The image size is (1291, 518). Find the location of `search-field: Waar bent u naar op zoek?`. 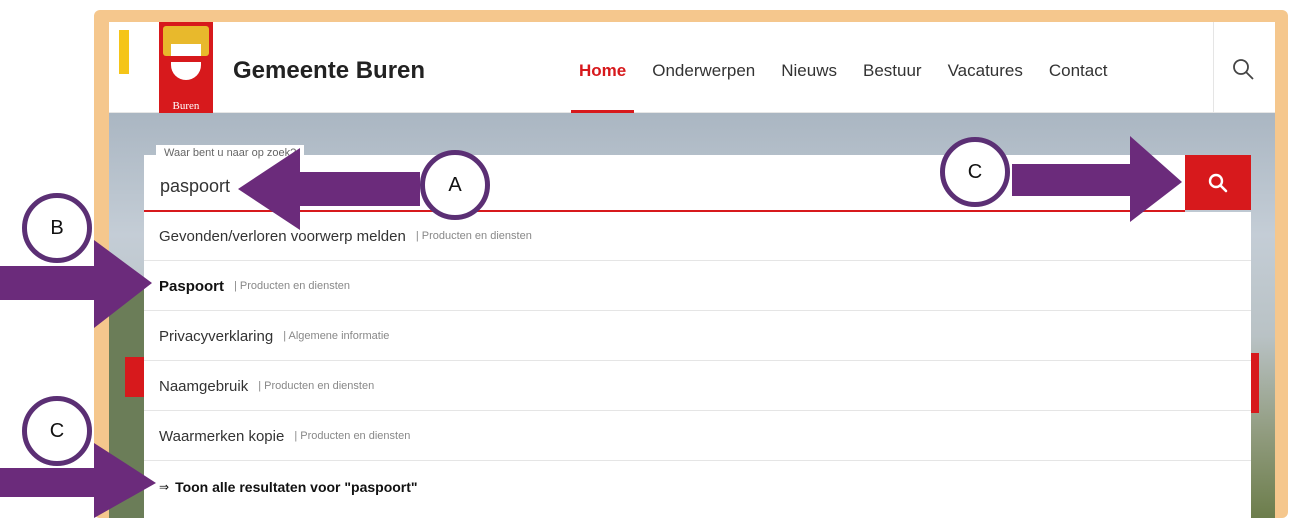

search-field: Waar bent u naar op zoek? is located at coordinates (664, 178).